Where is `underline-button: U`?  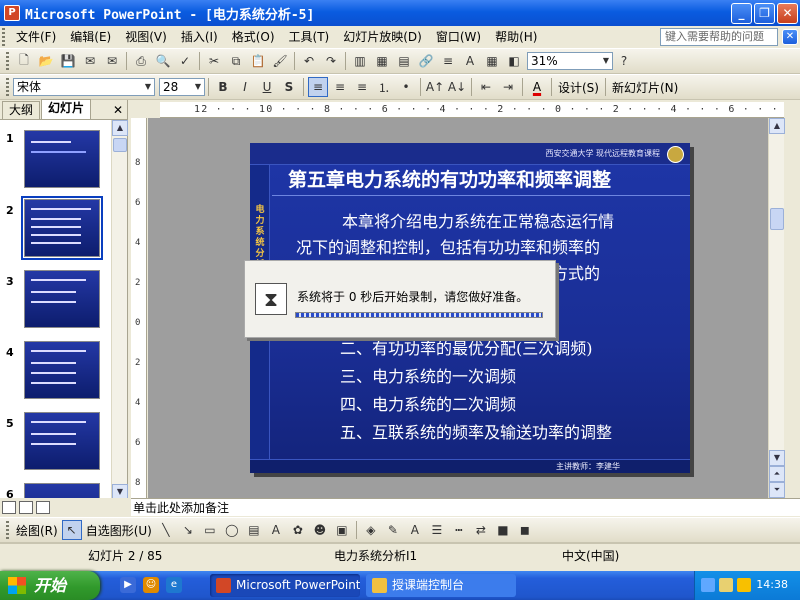 underline-button: U is located at coordinates (267, 87).